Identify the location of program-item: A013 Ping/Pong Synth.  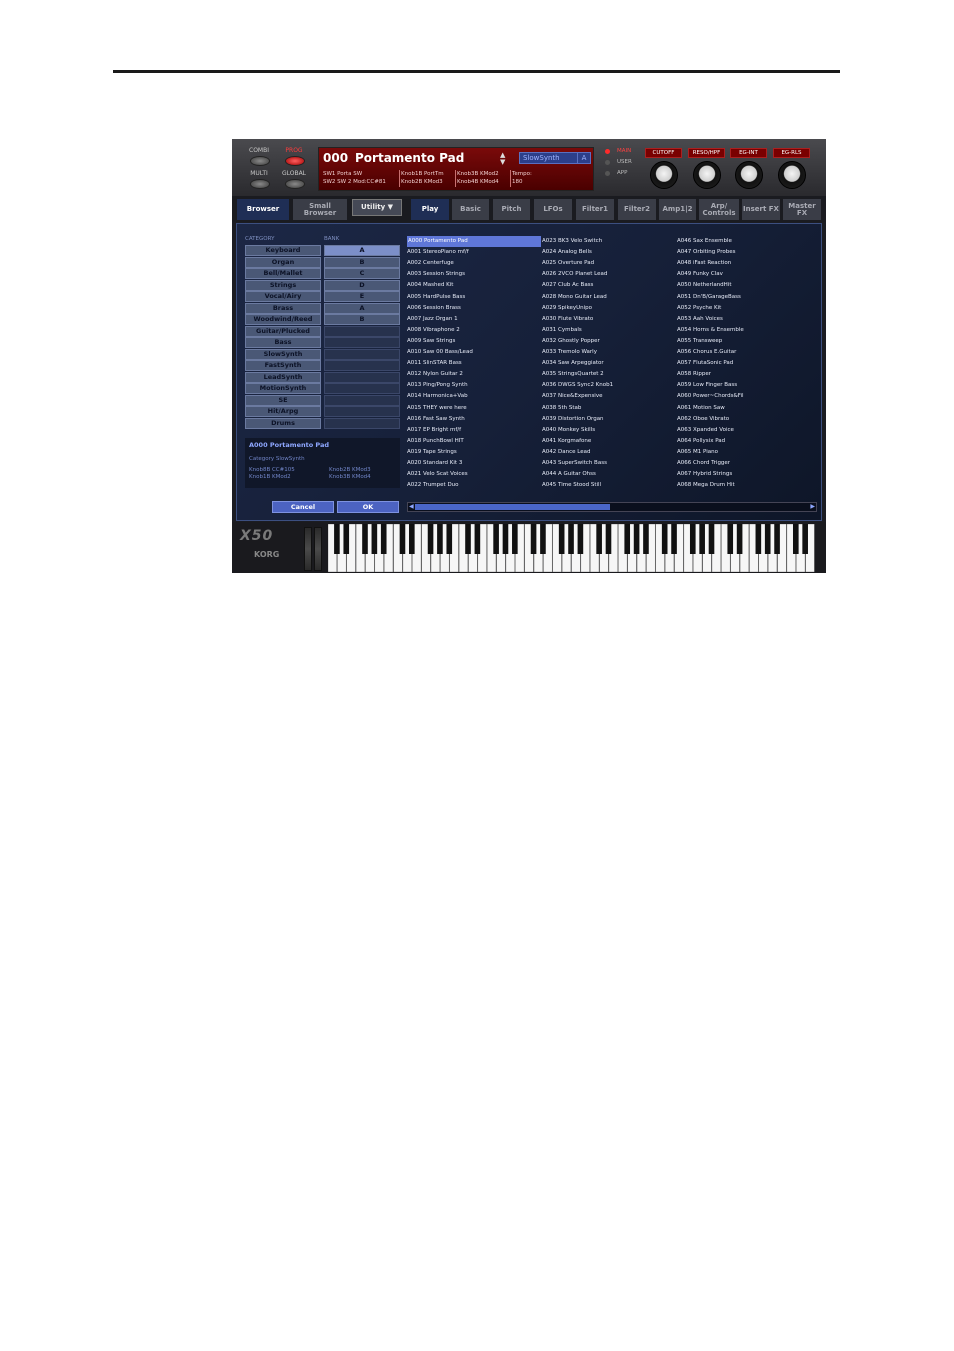
(437, 385).